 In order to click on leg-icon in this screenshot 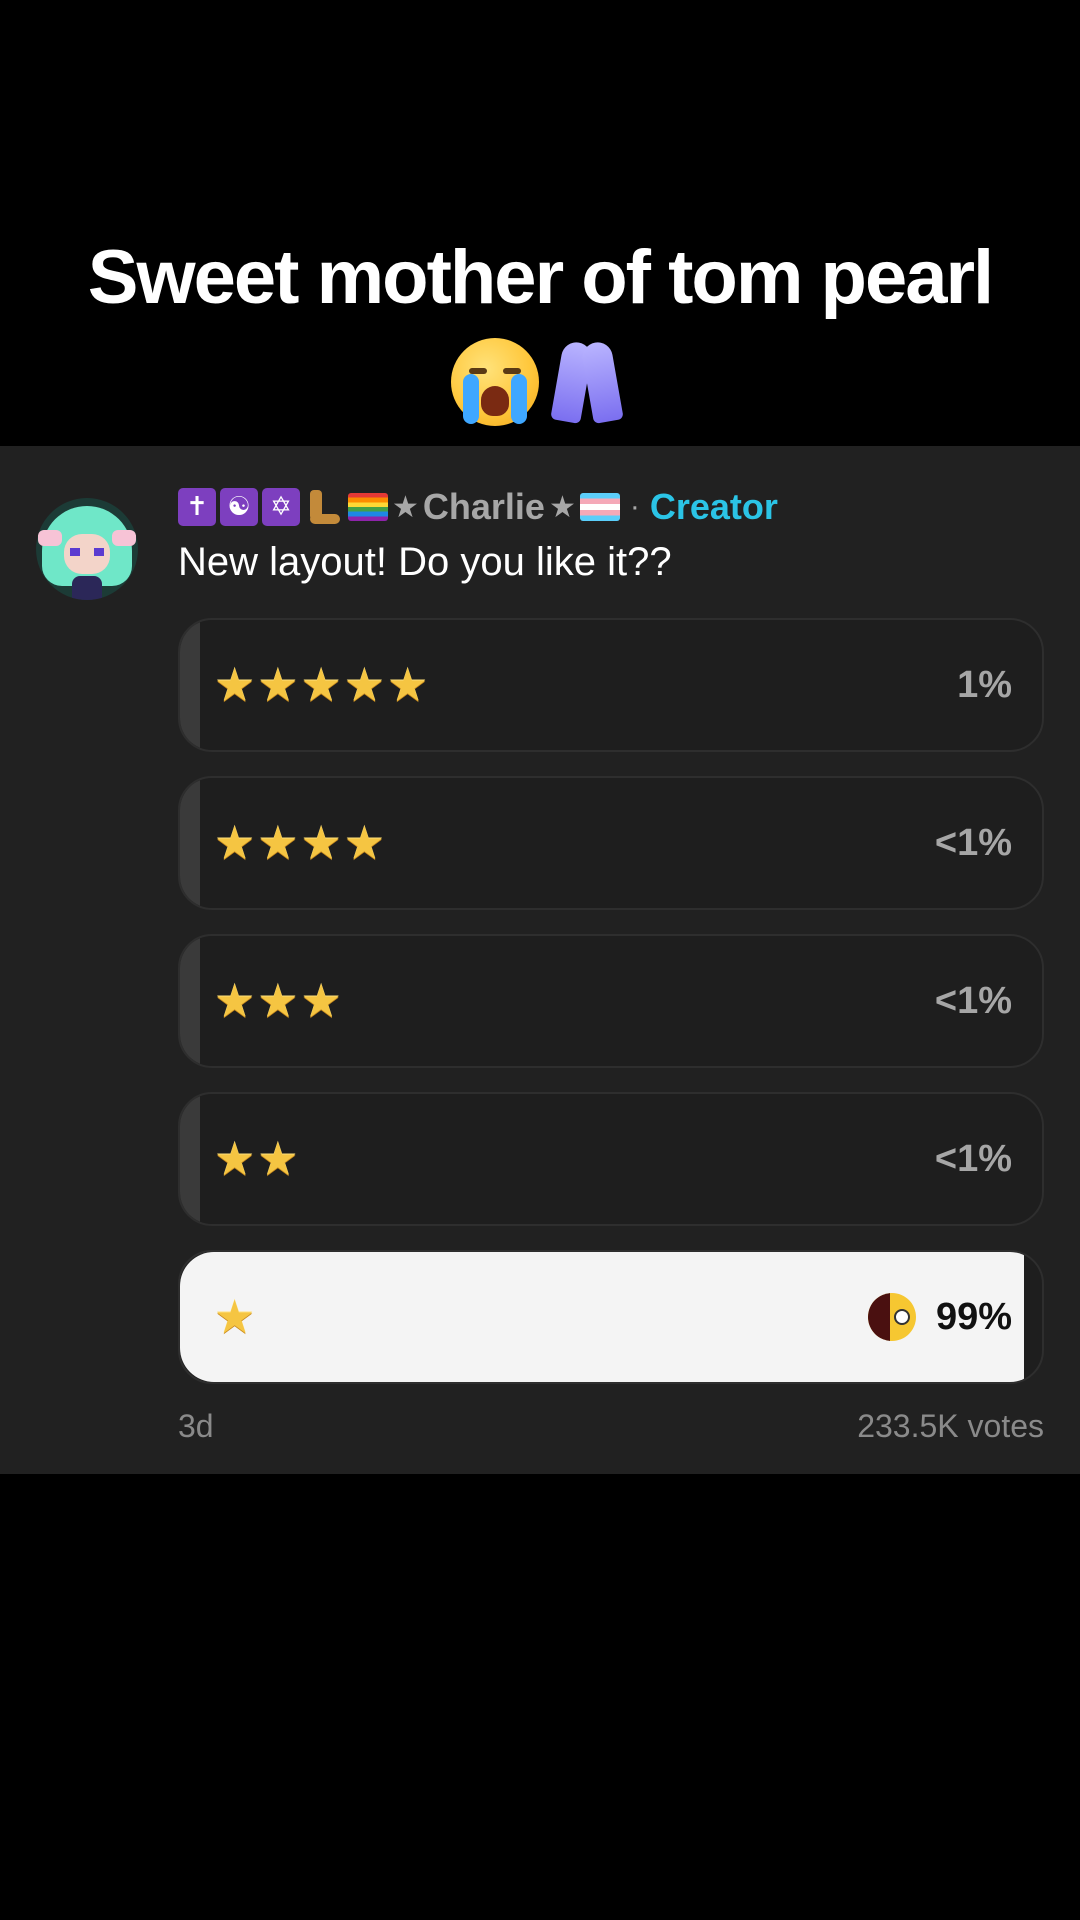, I will do `click(324, 507)`.